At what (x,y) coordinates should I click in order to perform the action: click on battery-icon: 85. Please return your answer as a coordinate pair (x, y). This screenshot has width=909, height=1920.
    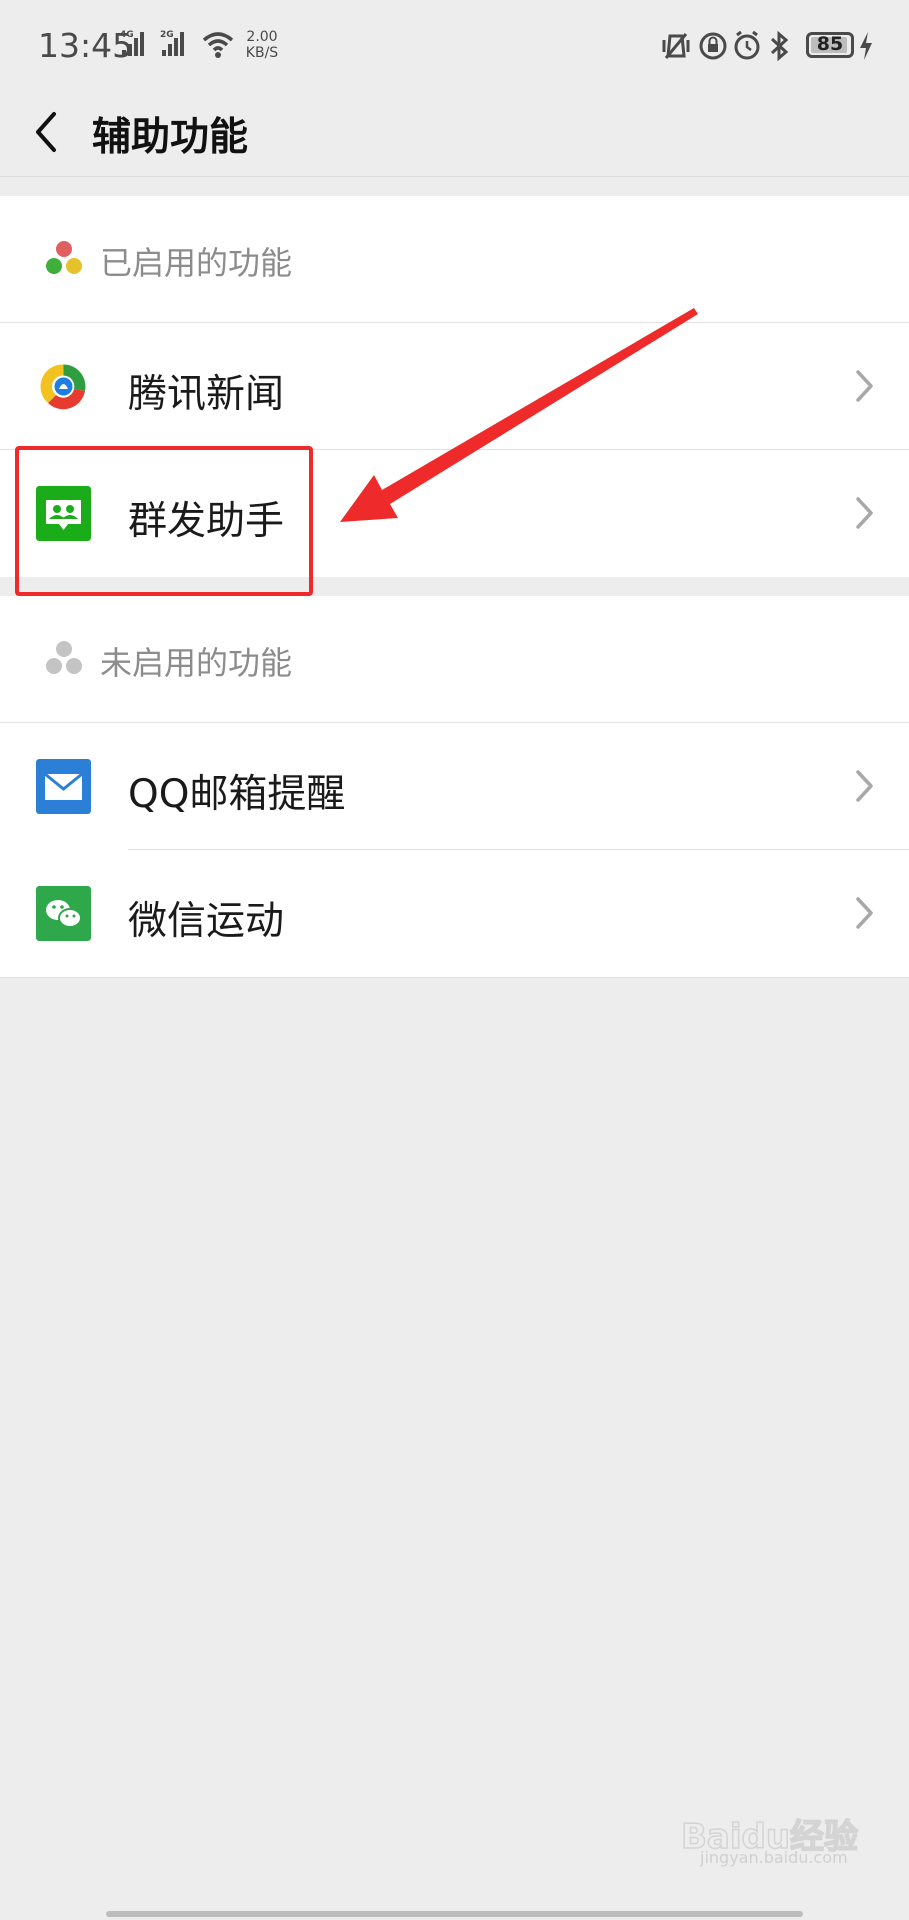
    Looking at the image, I should click on (830, 45).